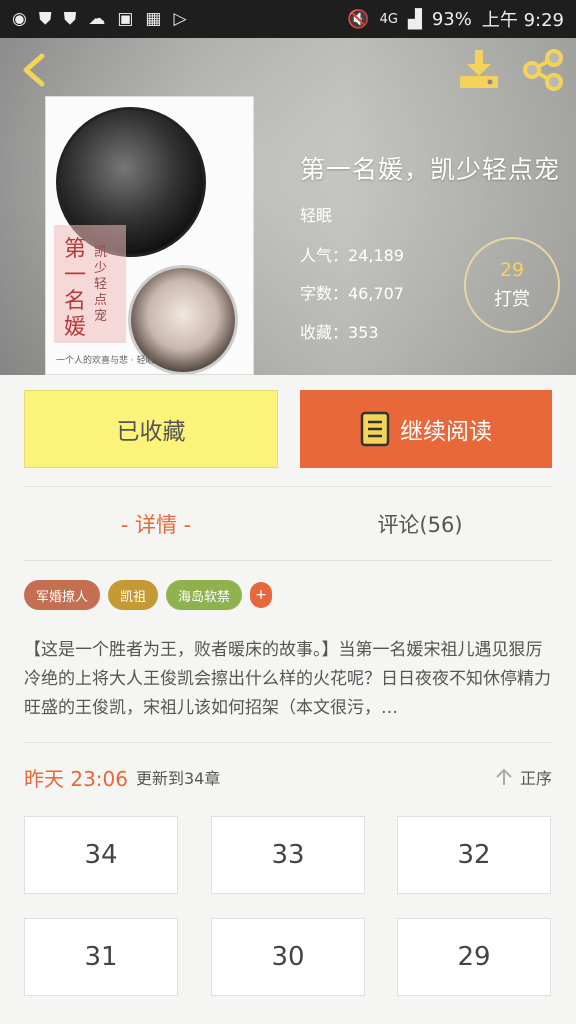 This screenshot has width=576, height=1024. Describe the element at coordinates (19, 18) in the screenshot. I see `weibo-icon: ◉` at that location.